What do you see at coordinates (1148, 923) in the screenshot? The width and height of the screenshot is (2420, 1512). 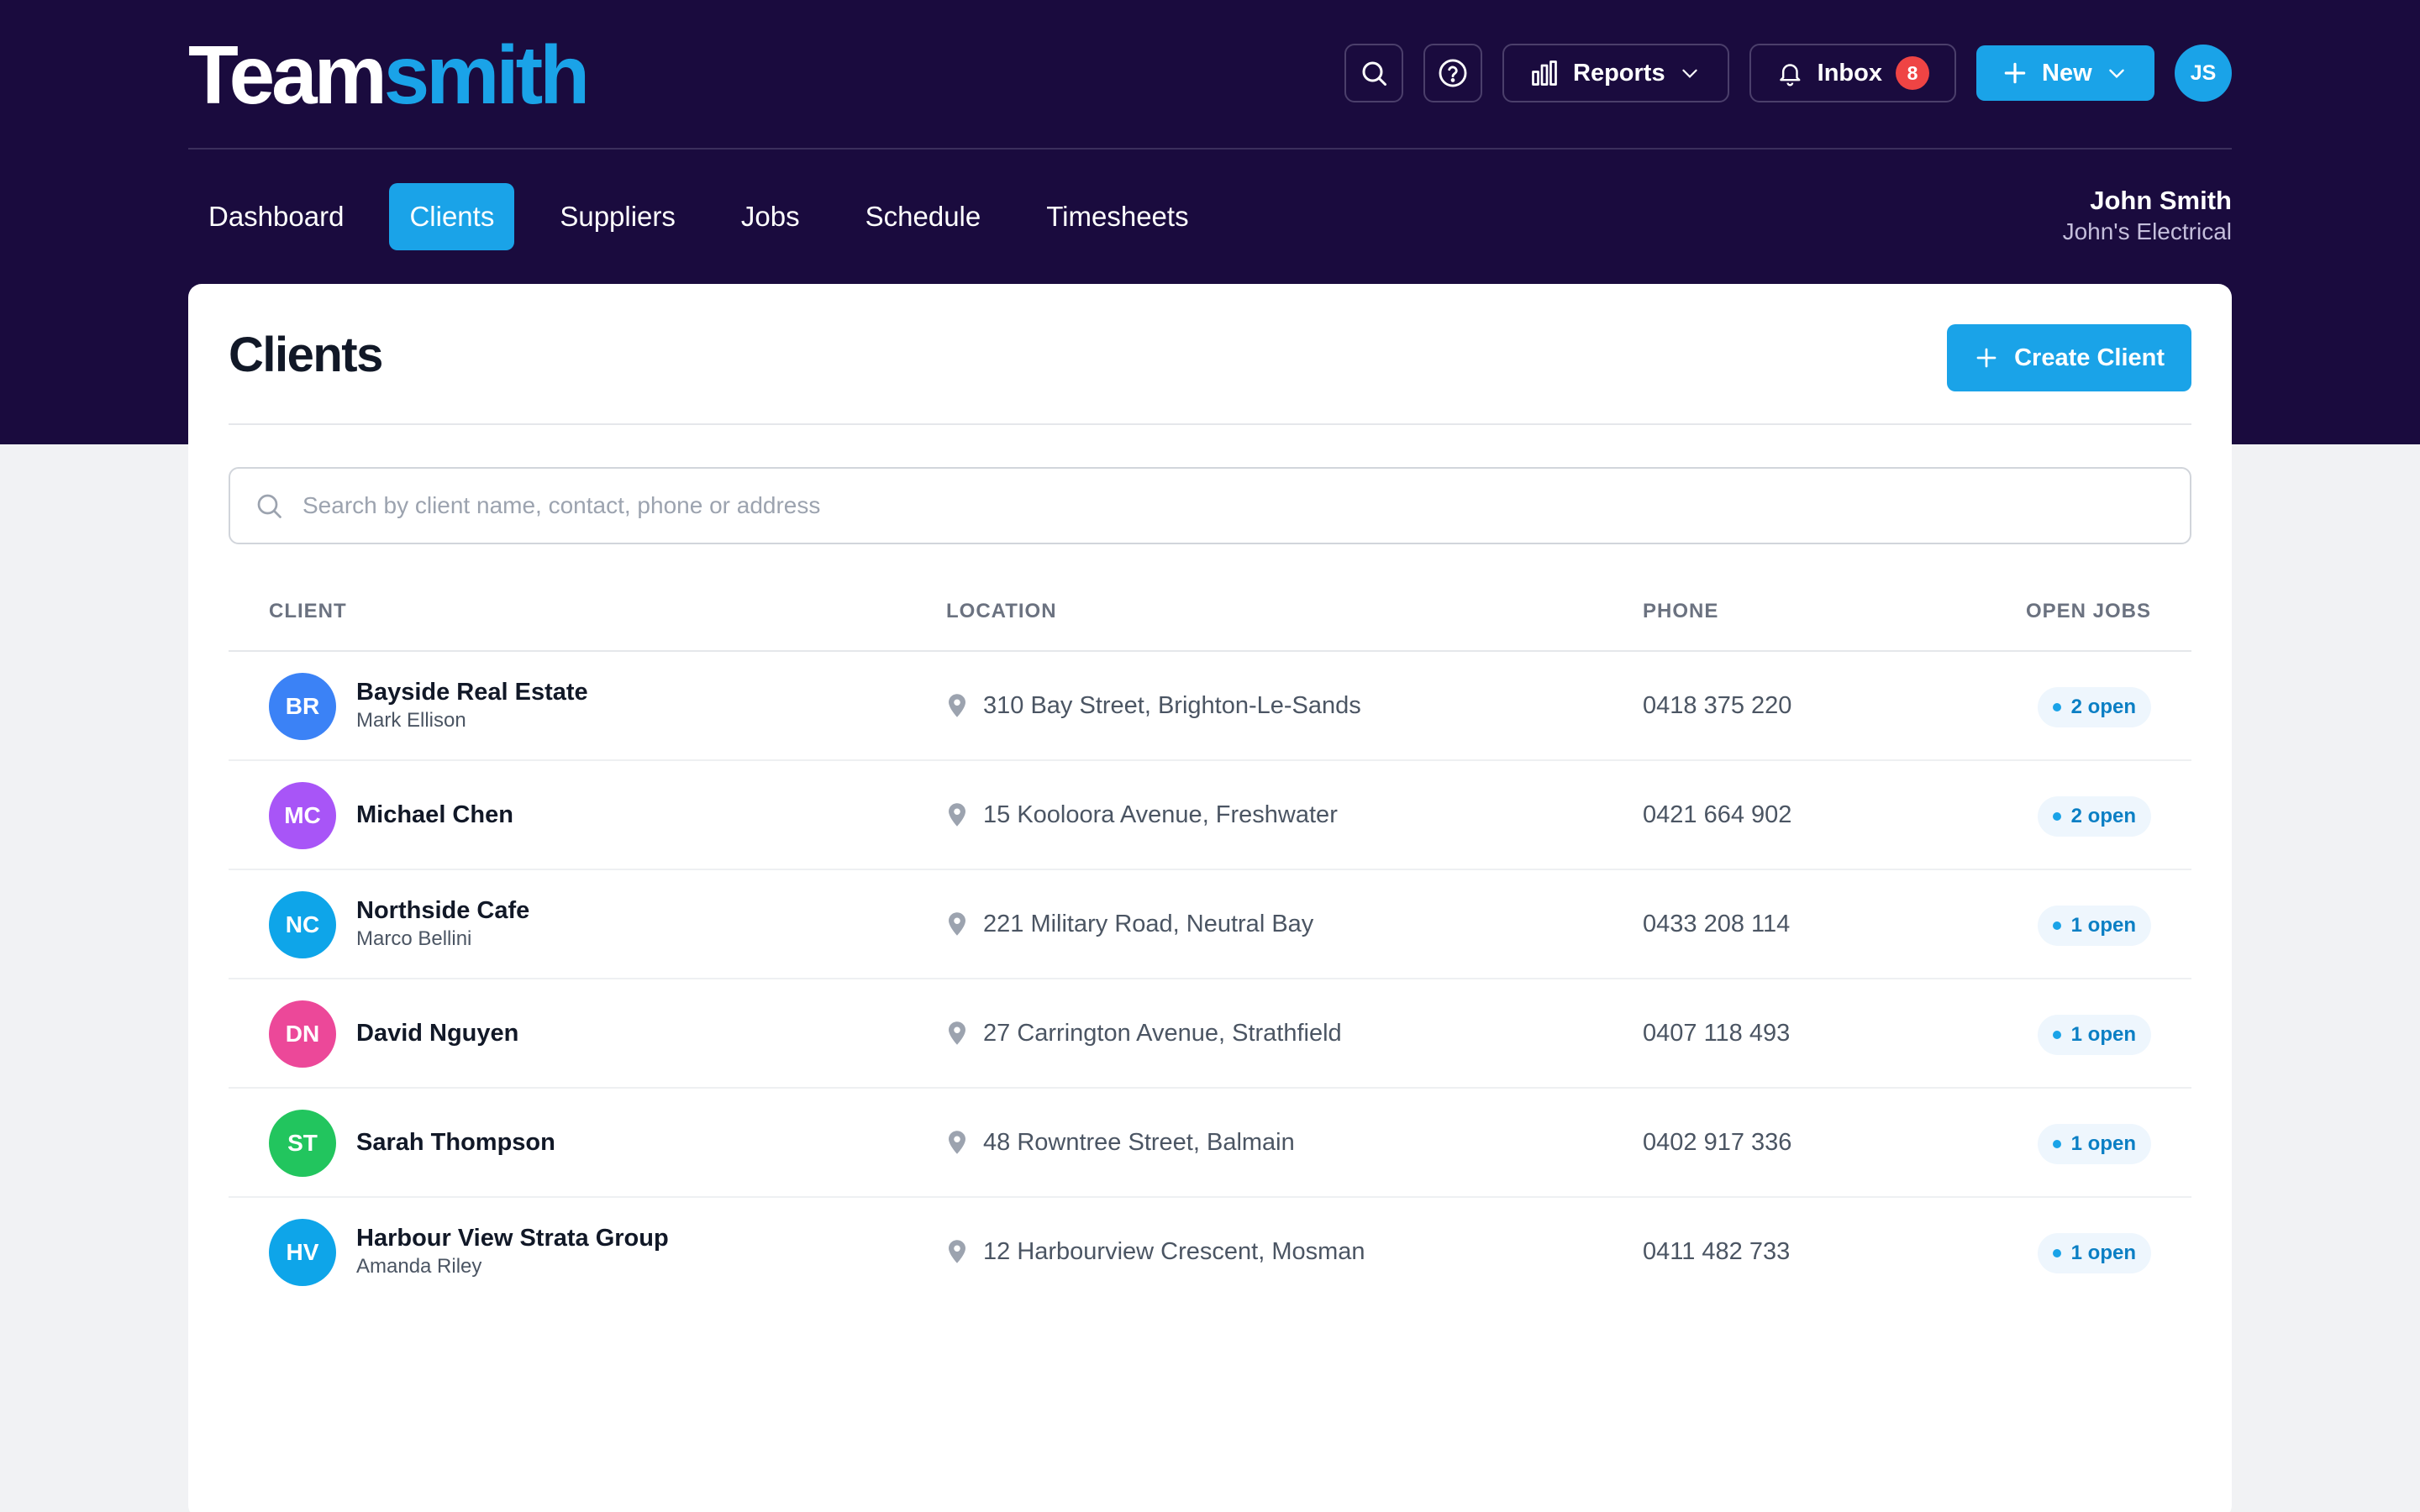 I see `client-location: 221 Military Road, Neutral Bay` at bounding box center [1148, 923].